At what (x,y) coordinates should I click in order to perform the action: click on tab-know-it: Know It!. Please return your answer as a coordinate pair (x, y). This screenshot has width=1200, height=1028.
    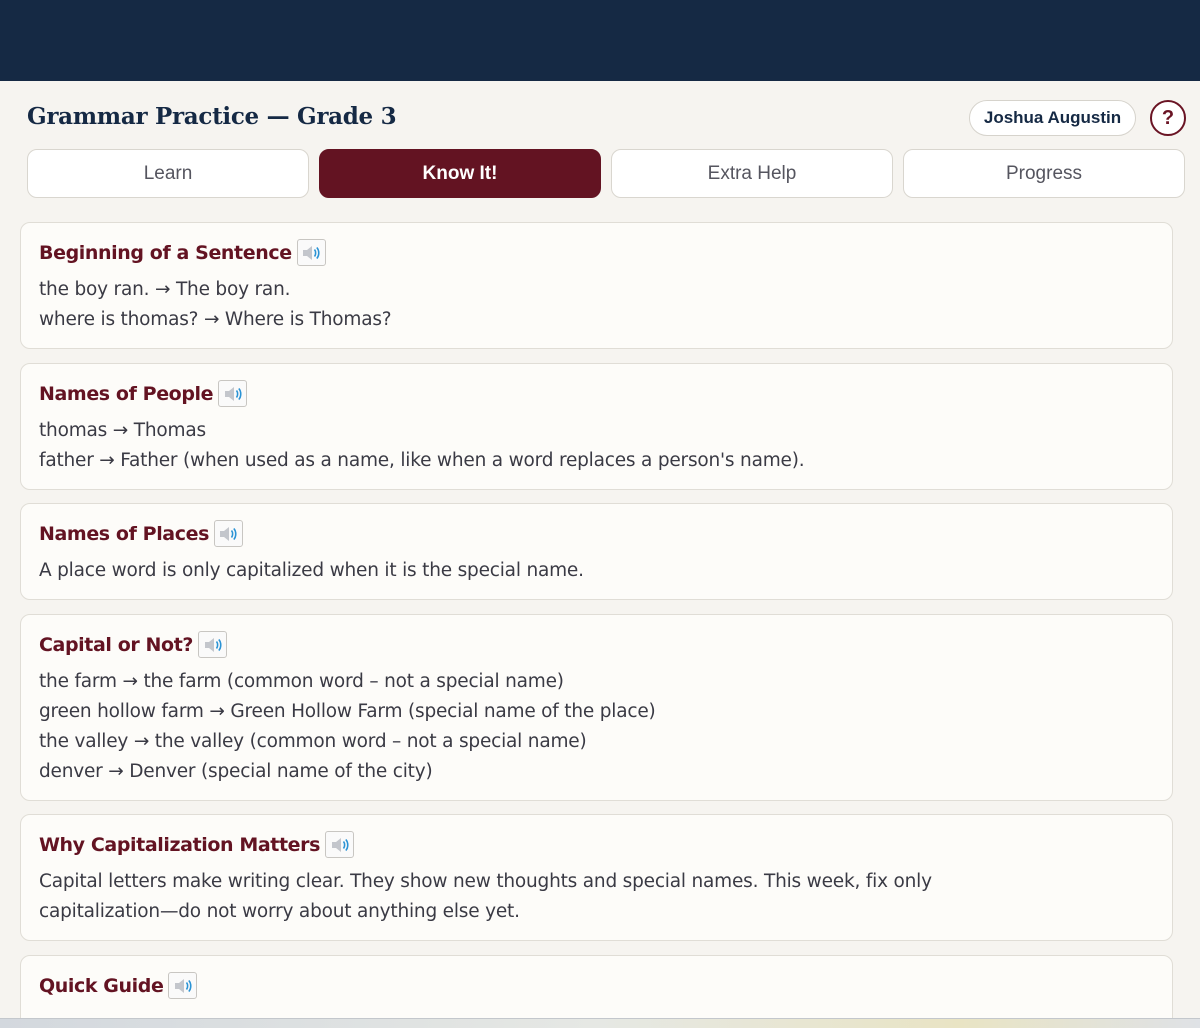
    Looking at the image, I should click on (460, 173).